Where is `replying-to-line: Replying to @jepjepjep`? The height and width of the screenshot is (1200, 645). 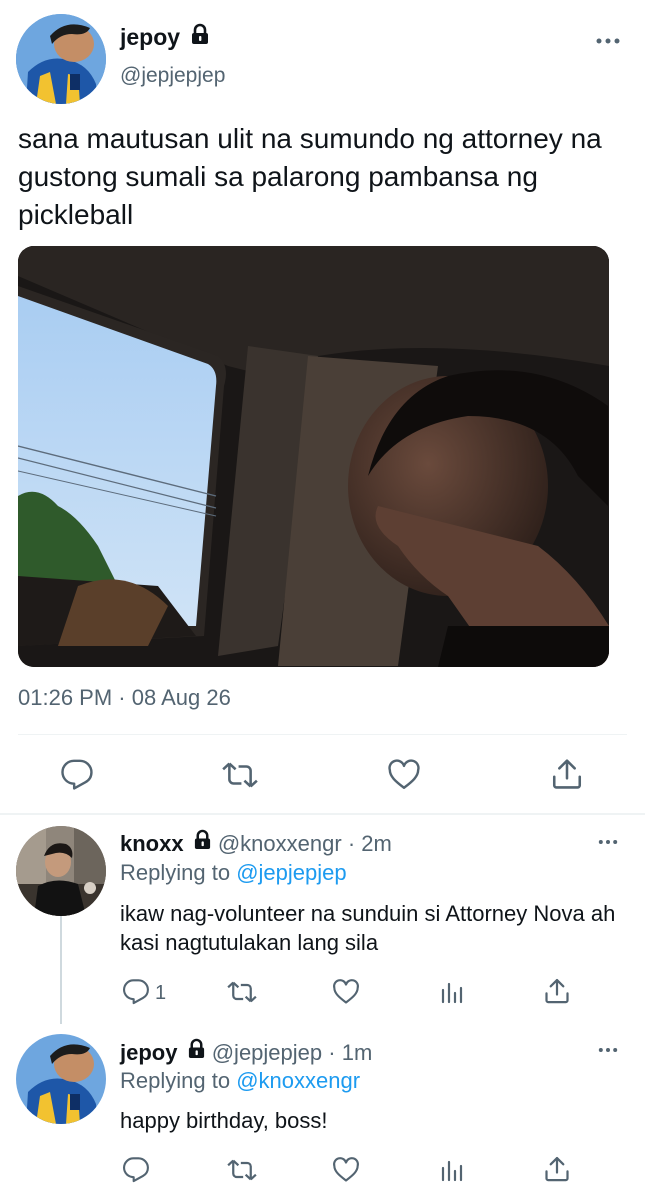 replying-to-line: Replying to @jepjepjep is located at coordinates (233, 873).